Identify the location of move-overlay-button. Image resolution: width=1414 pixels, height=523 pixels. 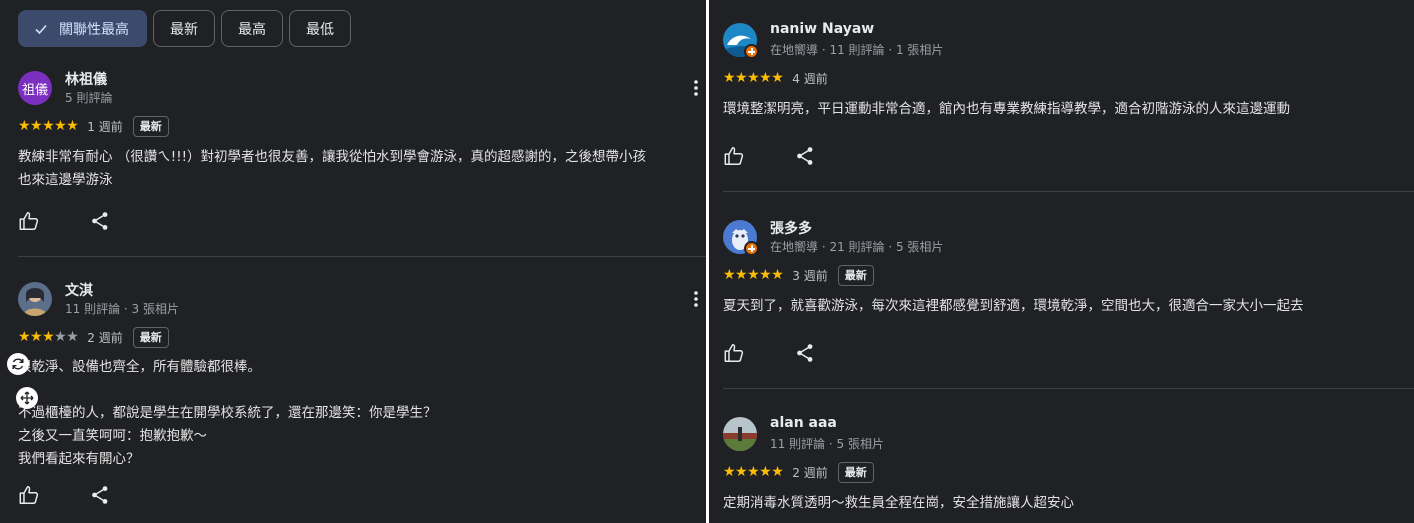
(27, 398).